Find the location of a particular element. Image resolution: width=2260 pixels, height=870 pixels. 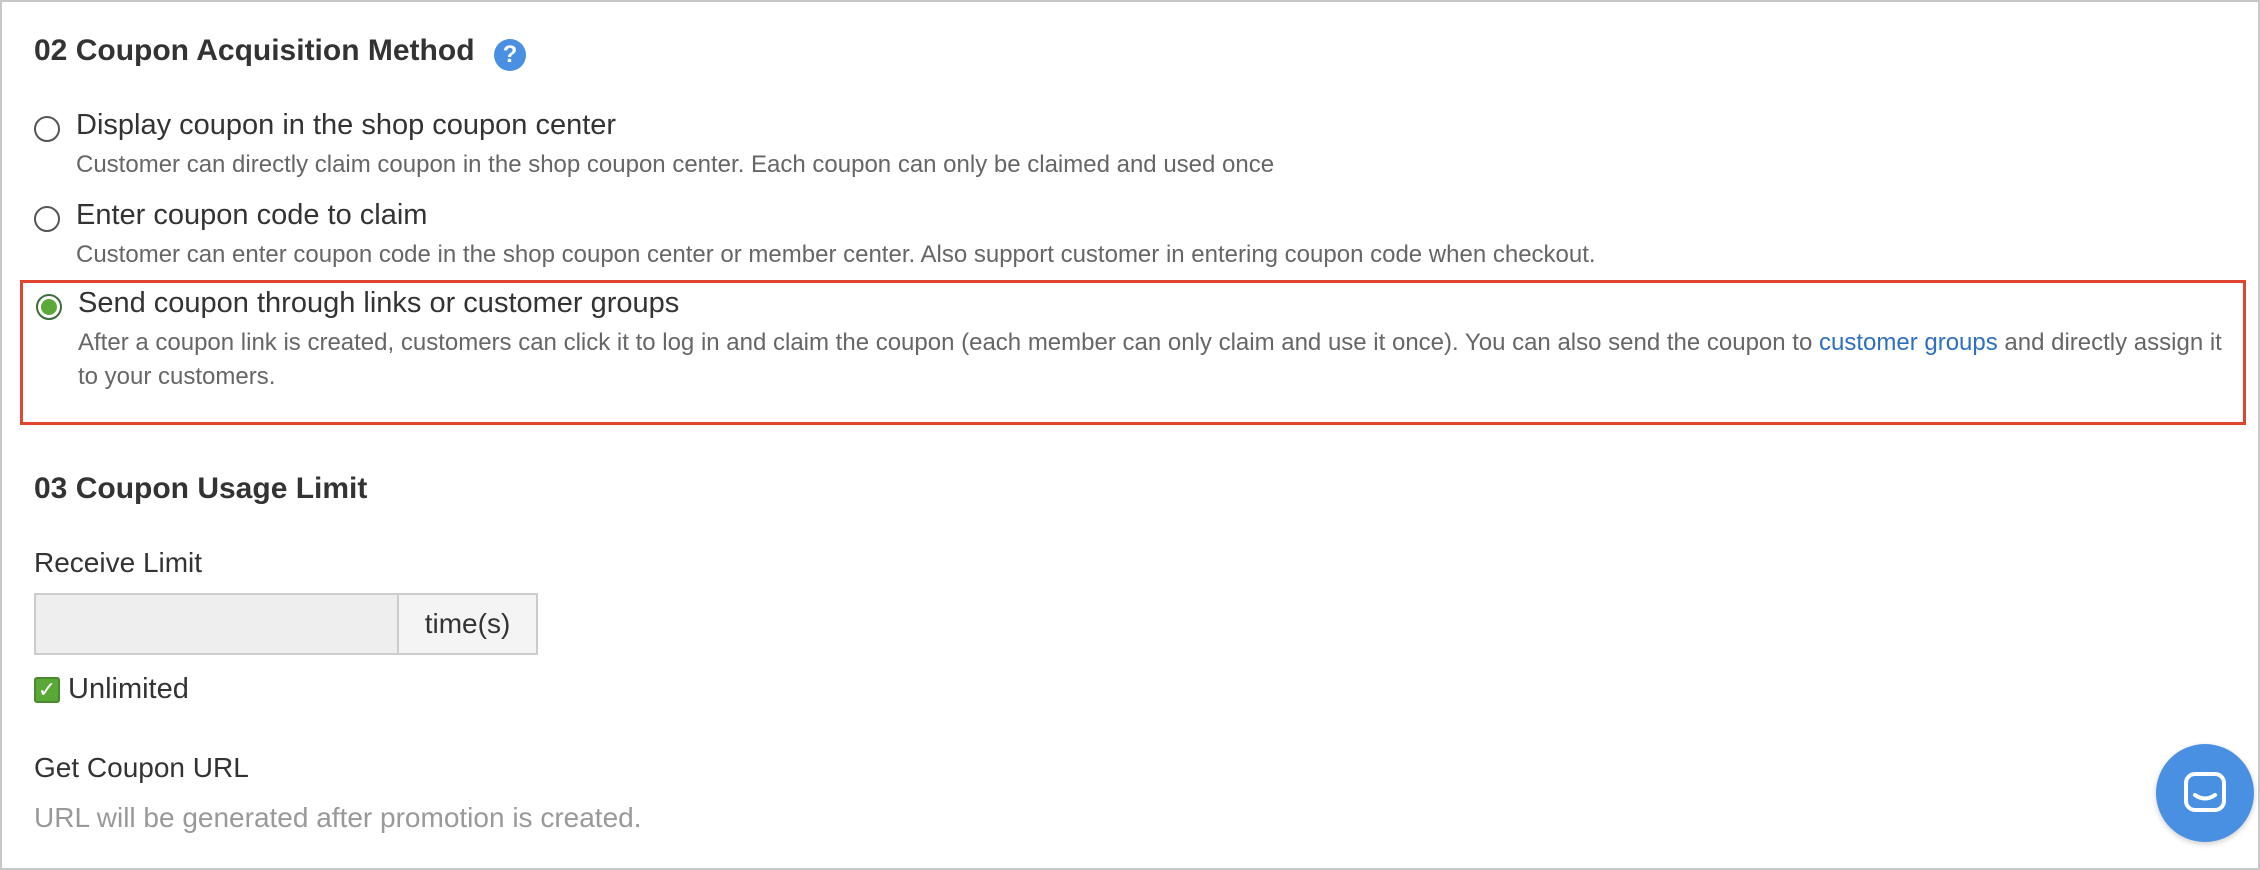

section-title-acquisition-method: 02 Coupon Acquisition Method is located at coordinates (254, 50).